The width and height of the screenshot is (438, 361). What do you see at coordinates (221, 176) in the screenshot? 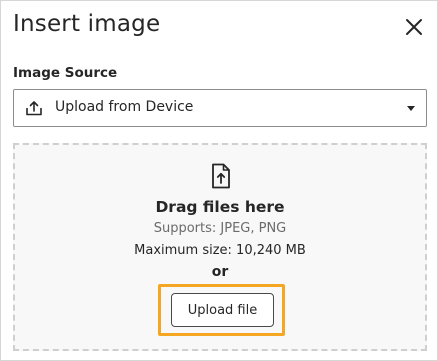
I see `upload-document-icon` at bounding box center [221, 176].